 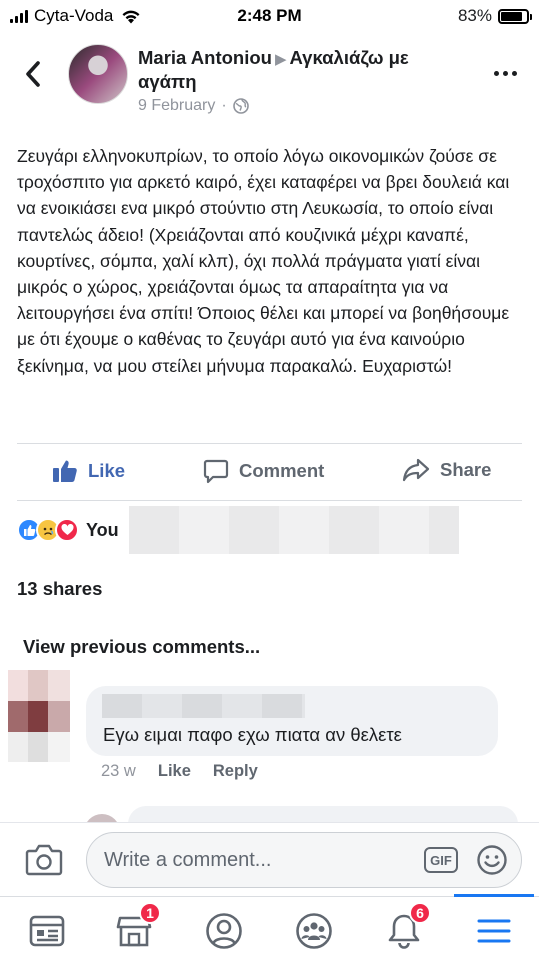 What do you see at coordinates (34, 74) in the screenshot?
I see `back-arrow-icon` at bounding box center [34, 74].